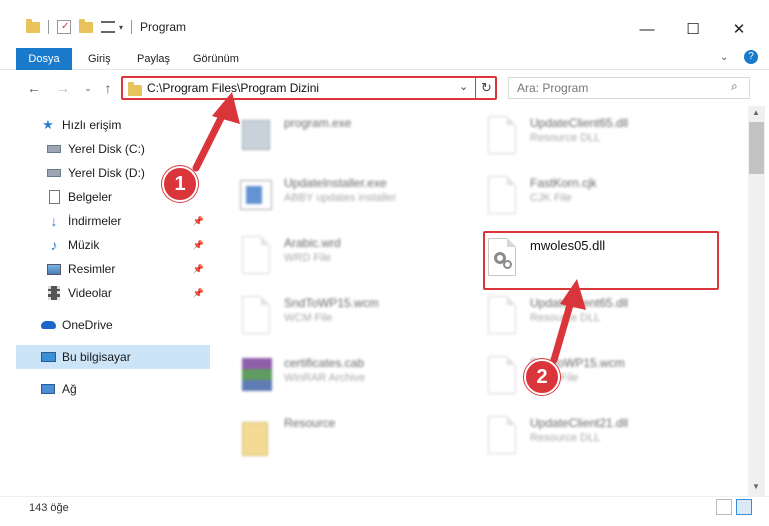 The width and height of the screenshot is (769, 526). What do you see at coordinates (384, 511) in the screenshot?
I see `status-bar: 143 öğe` at bounding box center [384, 511].